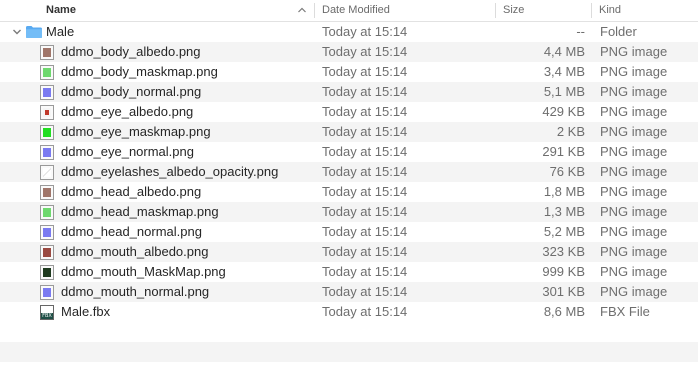 Image resolution: width=698 pixels, height=378 pixels. Describe the element at coordinates (60, 31) in the screenshot. I see `folder-name: Male` at that location.